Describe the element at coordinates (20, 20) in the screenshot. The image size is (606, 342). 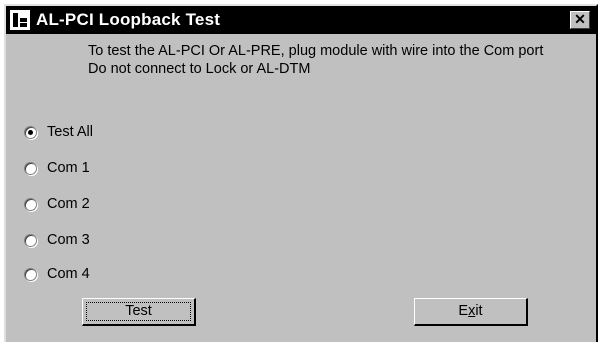
I see `app-icon` at that location.